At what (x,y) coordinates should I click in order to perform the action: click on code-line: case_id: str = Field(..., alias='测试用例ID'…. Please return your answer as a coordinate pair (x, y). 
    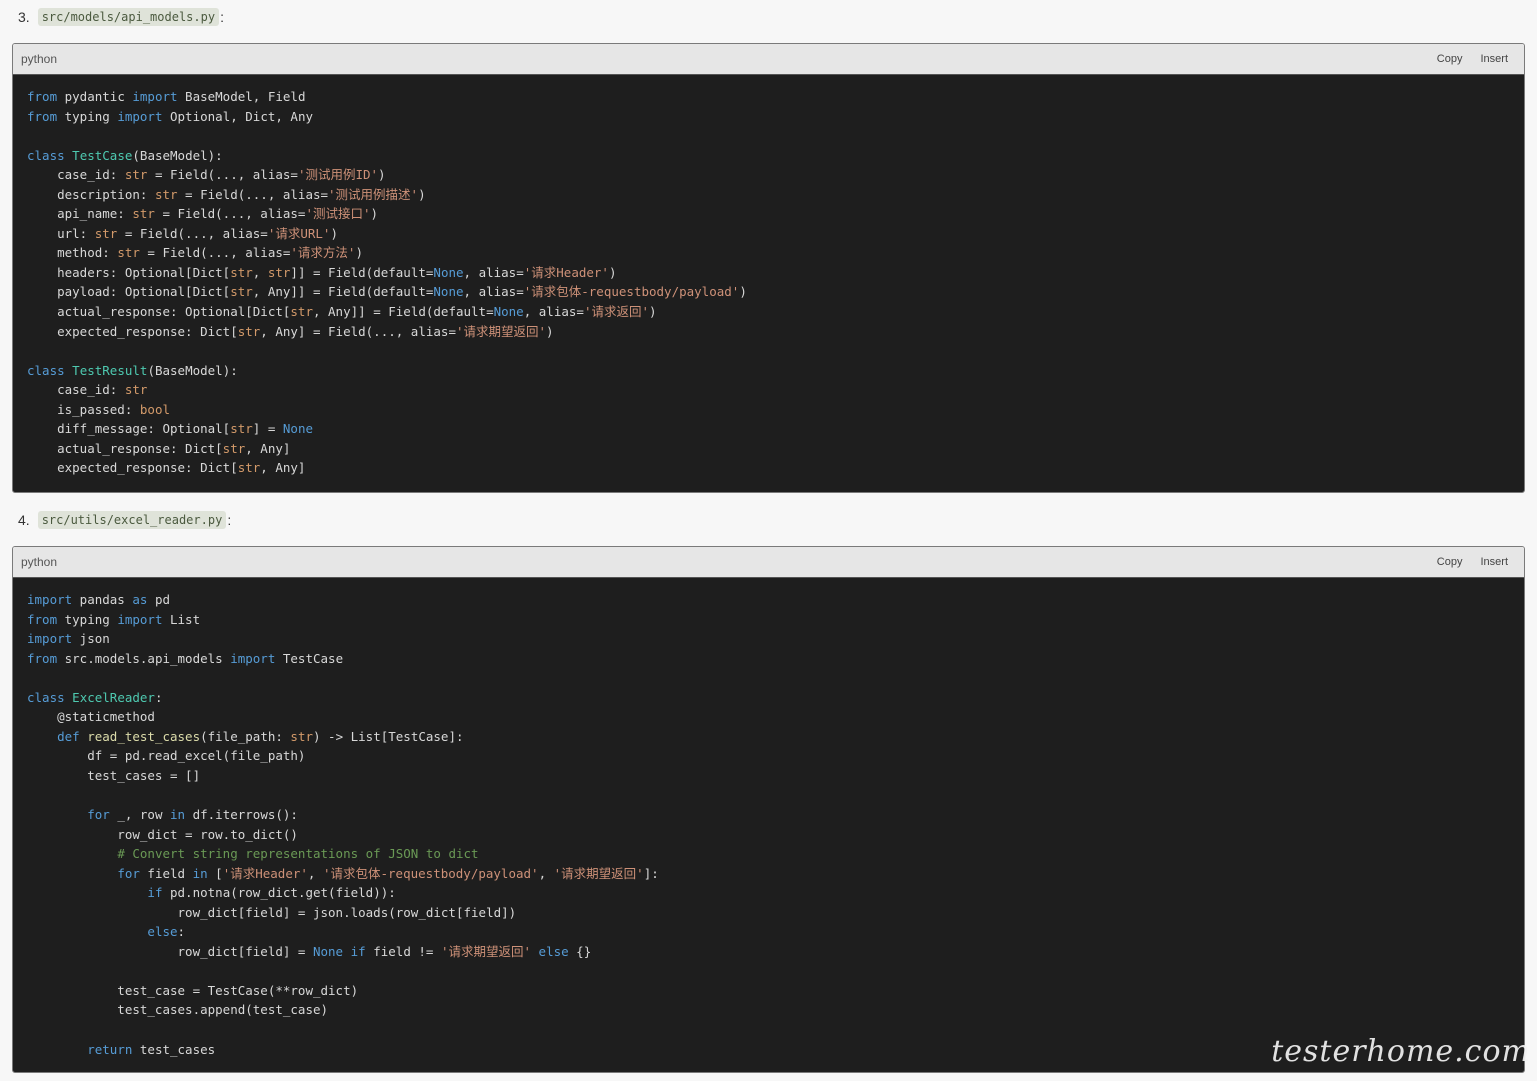
    Looking at the image, I should click on (775, 175).